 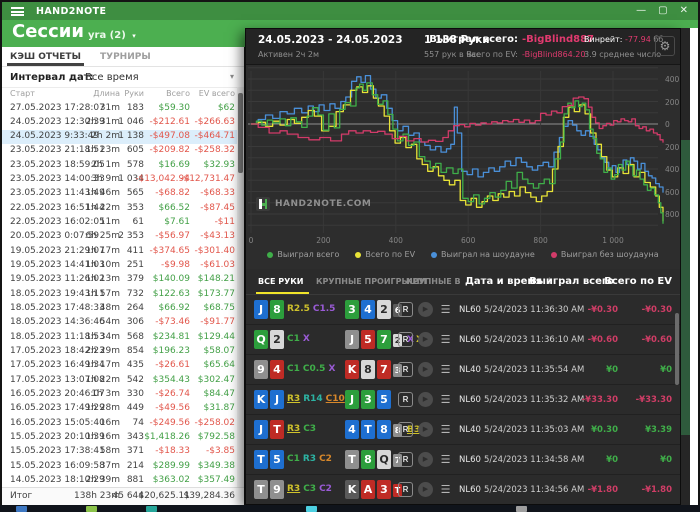 I want to click on chevron-down-icon: ▾, so click(x=232, y=76).